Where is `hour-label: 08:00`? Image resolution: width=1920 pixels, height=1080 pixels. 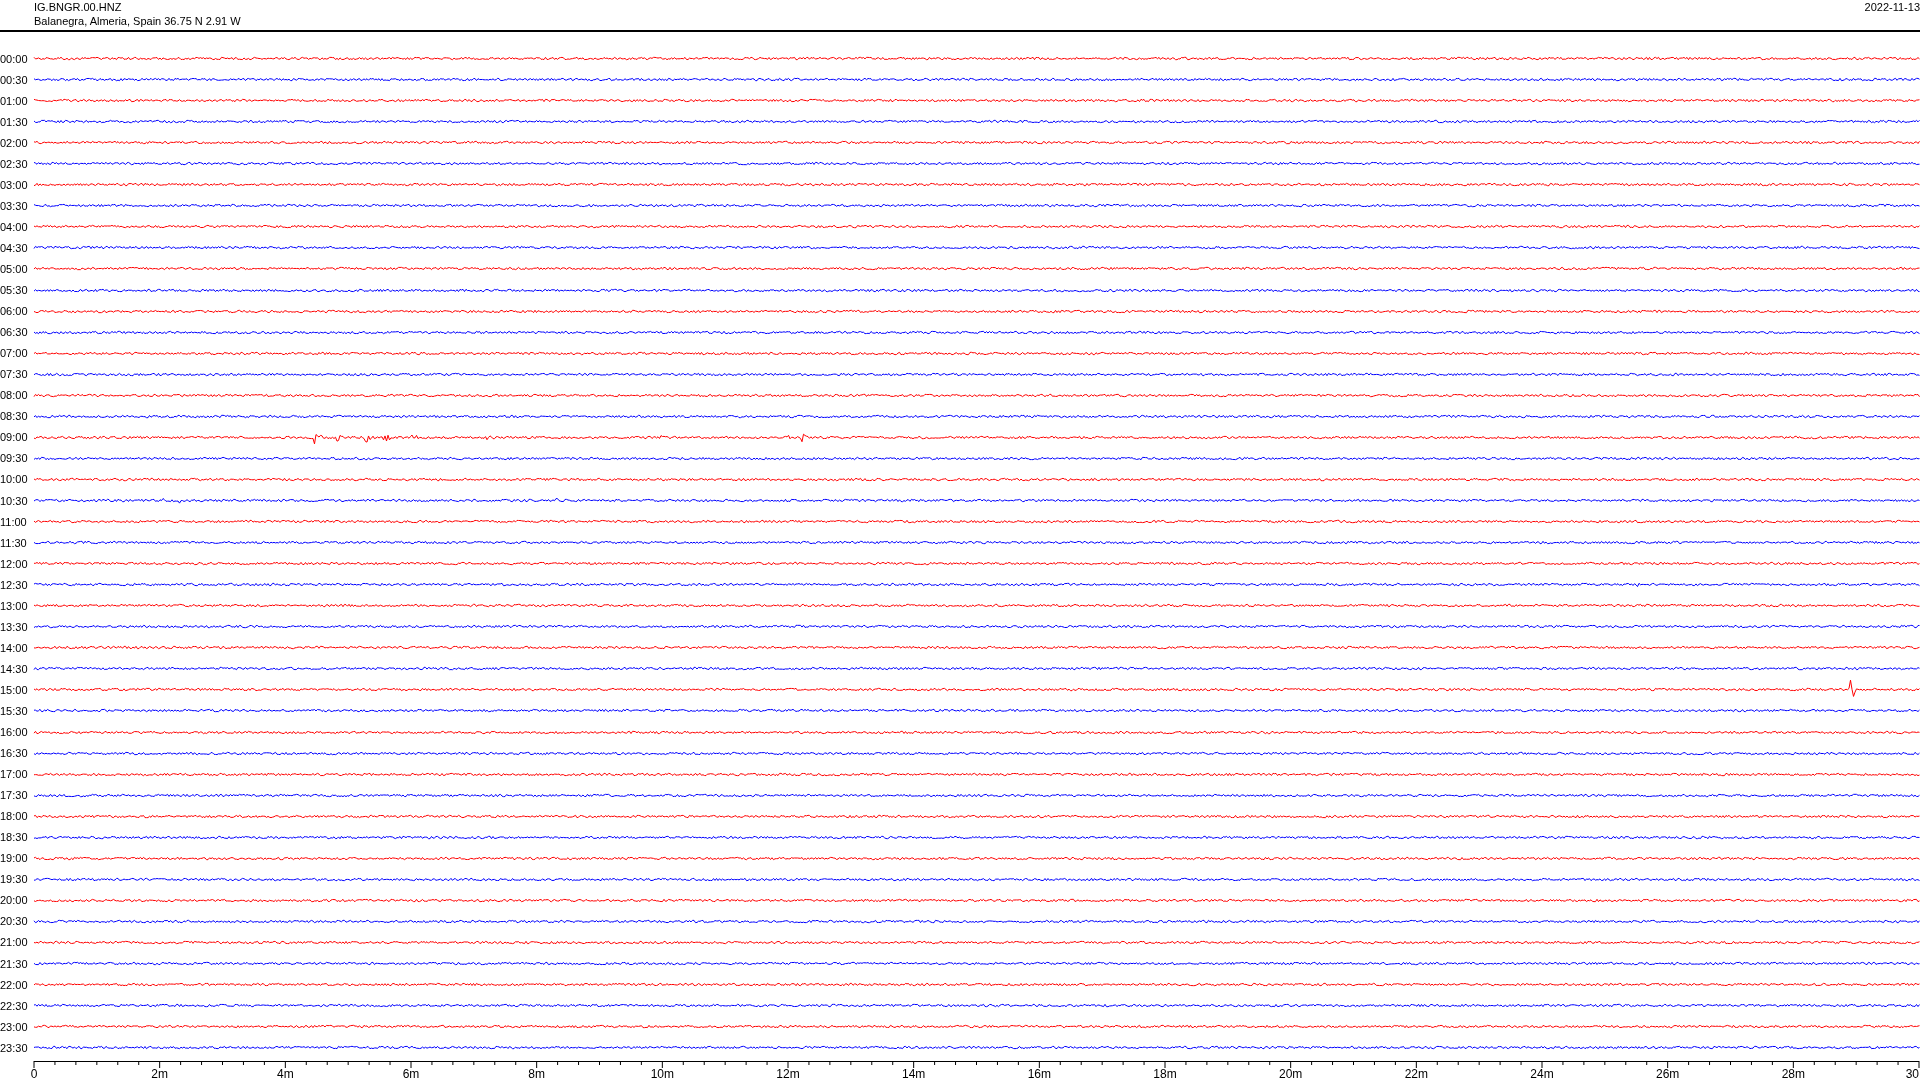
hour-label: 08:00 is located at coordinates (14, 395).